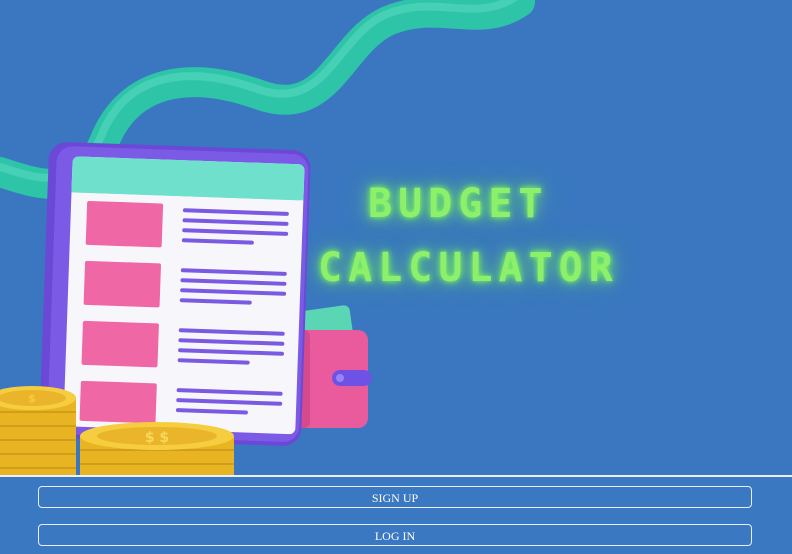  I want to click on auth-panel: SIGN UP LOG IN, so click(396, 515).